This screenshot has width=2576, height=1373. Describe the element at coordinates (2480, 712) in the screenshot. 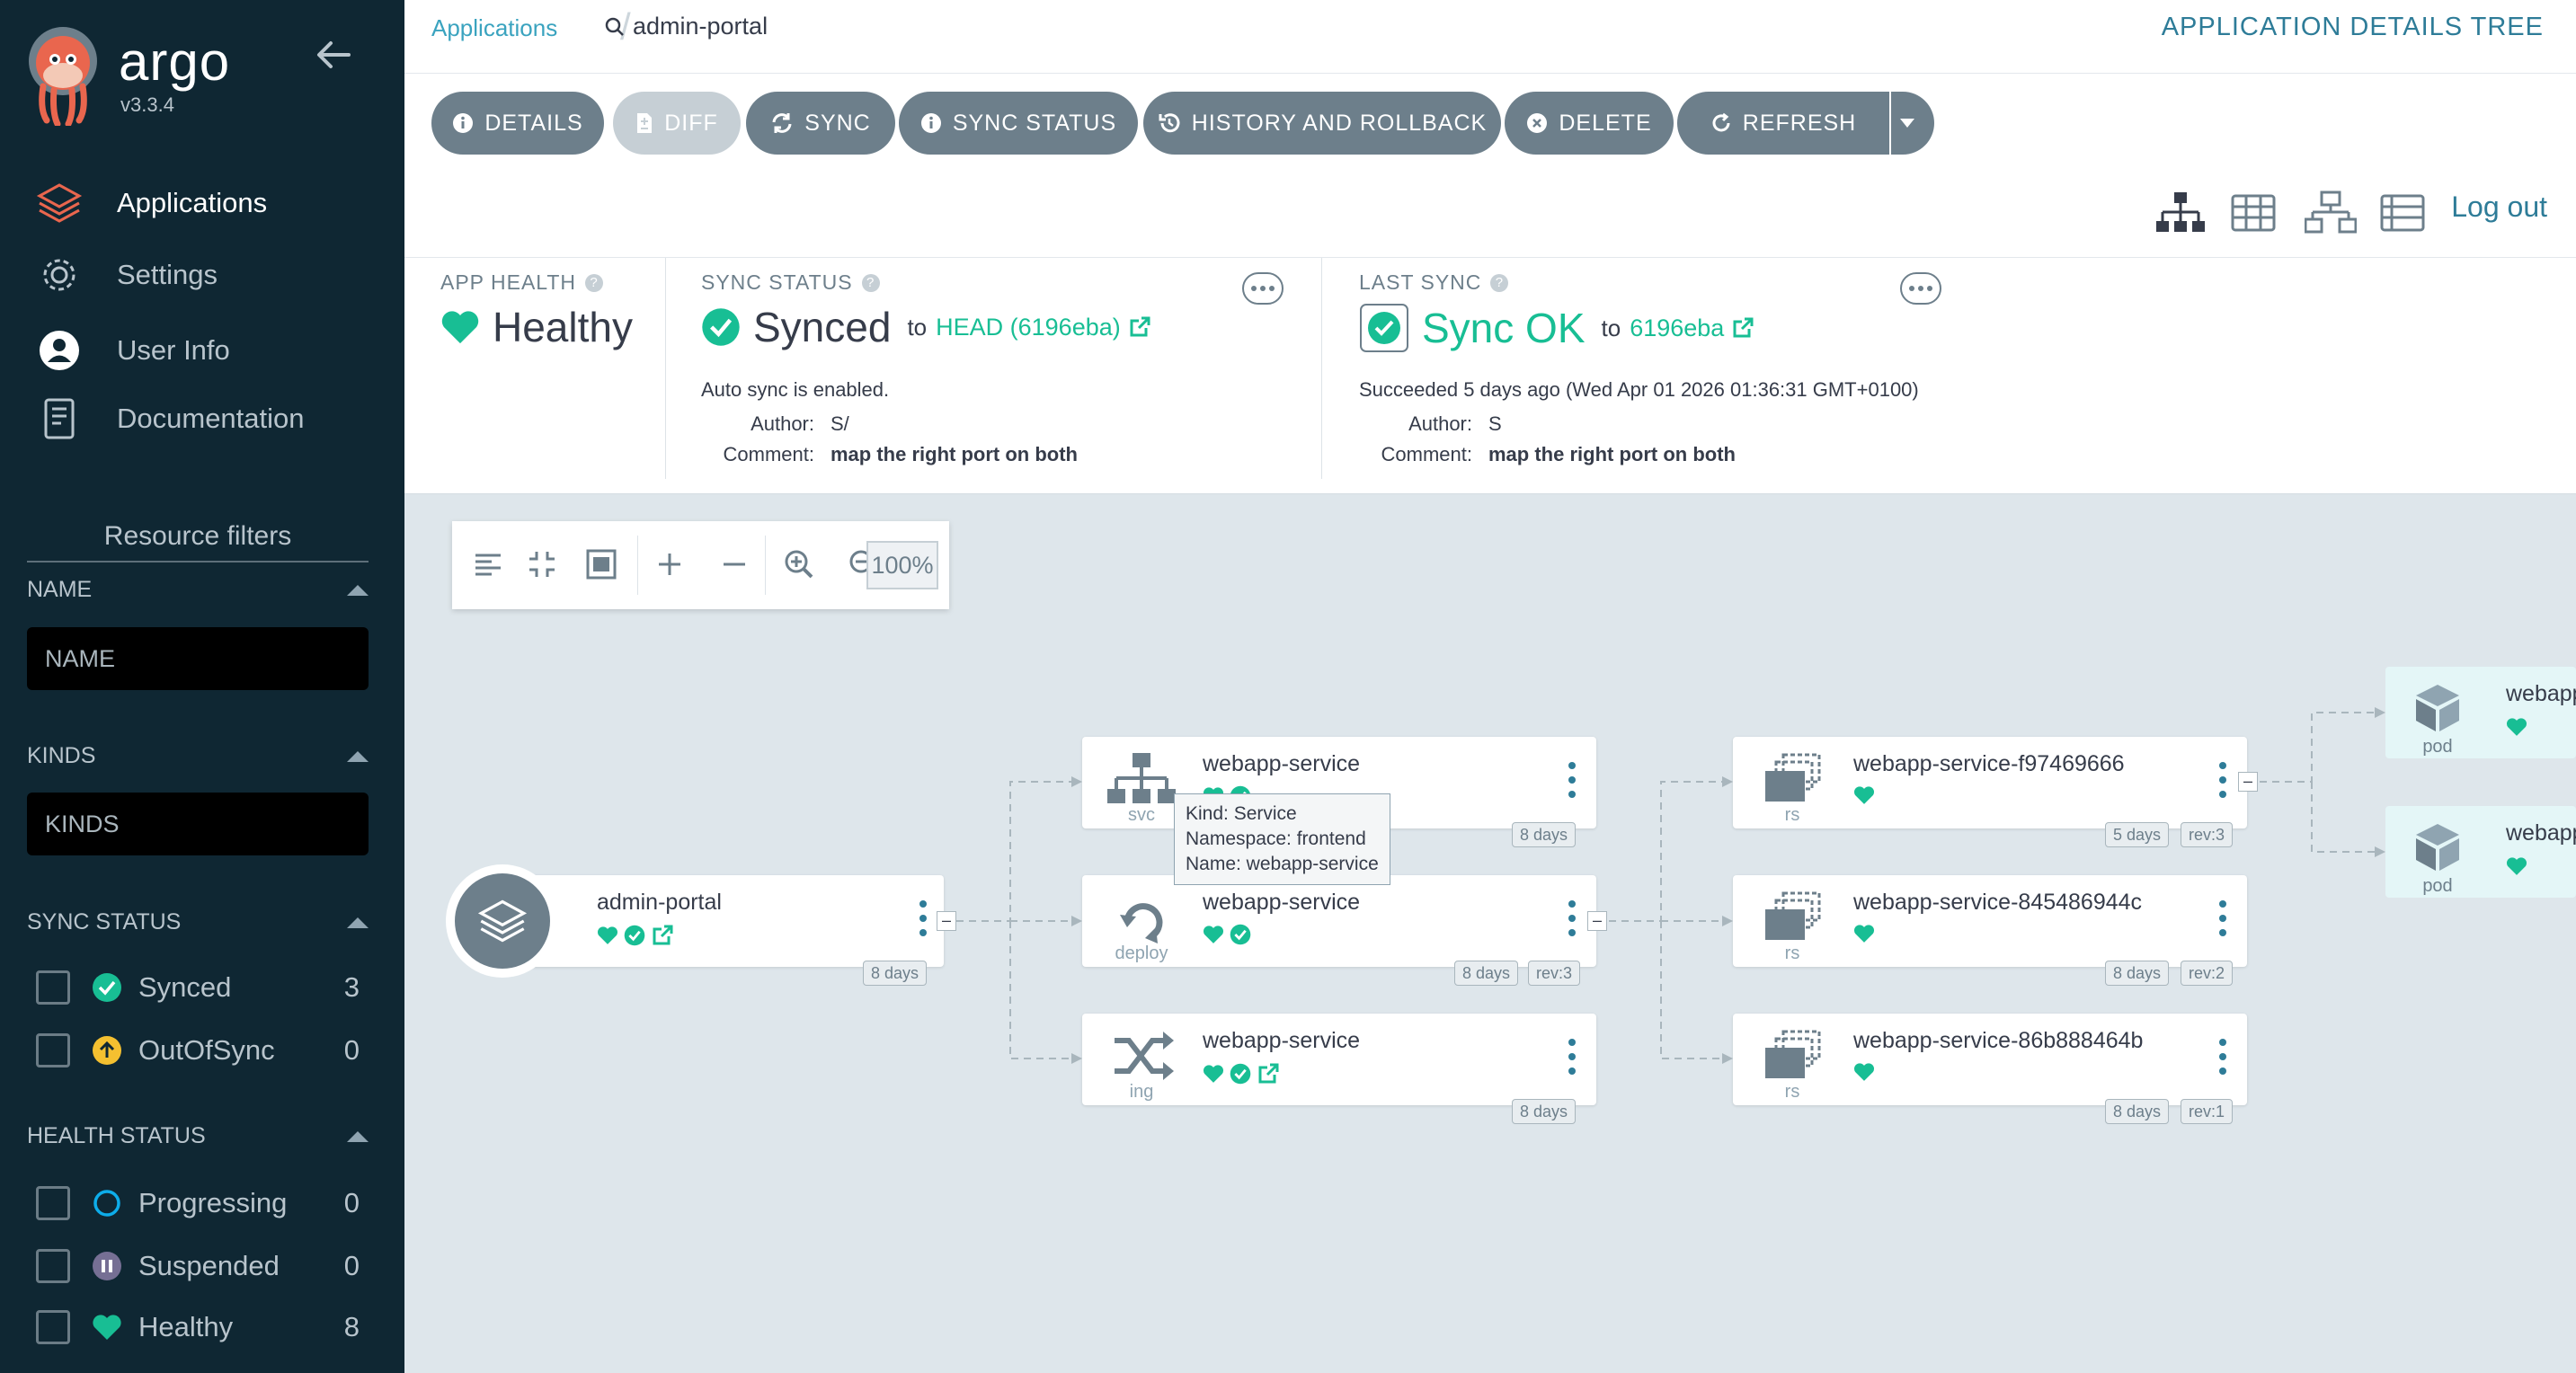

I see `node-pod-0: pod webapp` at that location.